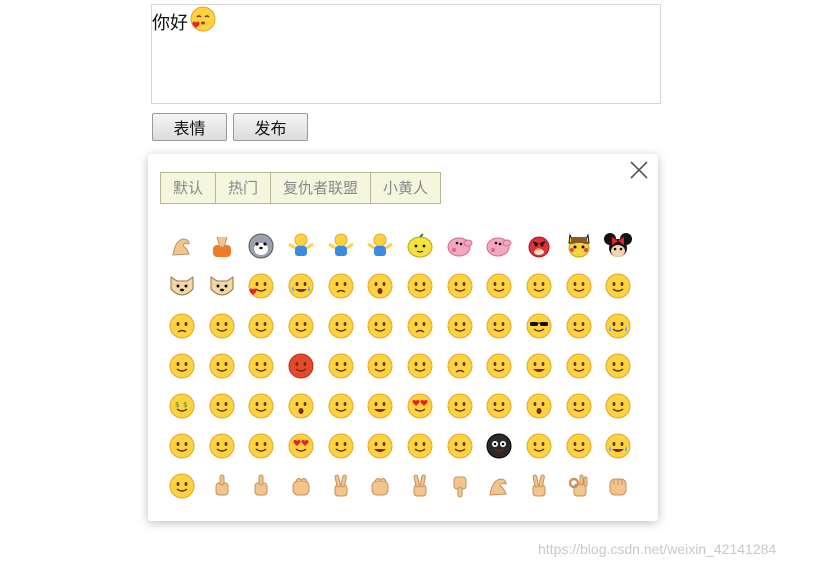  What do you see at coordinates (406, 54) in the screenshot?
I see `message-editor: 你好` at bounding box center [406, 54].